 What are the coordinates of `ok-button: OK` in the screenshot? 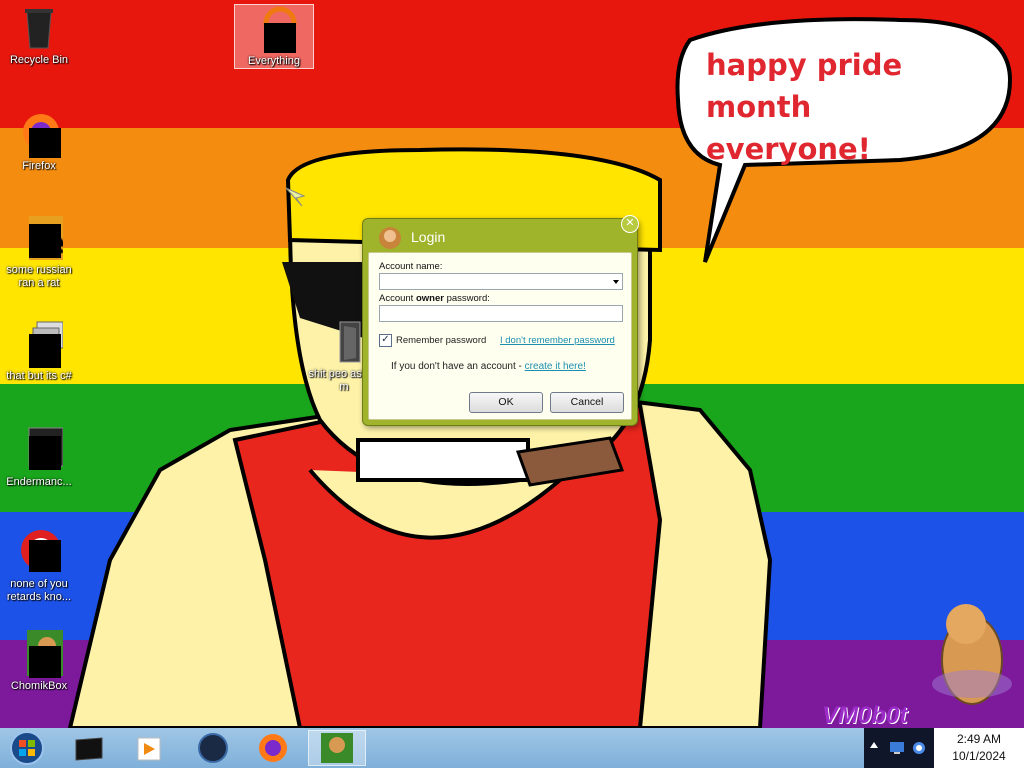 It's located at (506, 402).